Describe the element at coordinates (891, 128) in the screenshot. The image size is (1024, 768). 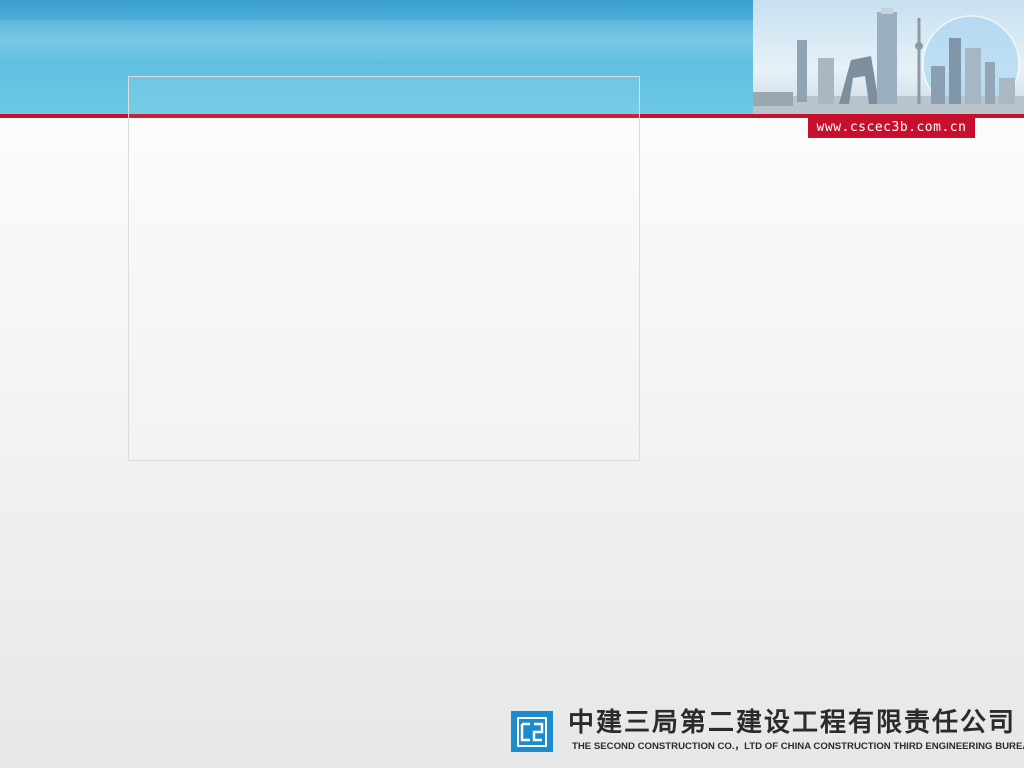
I see `website-url: www.cscec3b.com.cn` at that location.